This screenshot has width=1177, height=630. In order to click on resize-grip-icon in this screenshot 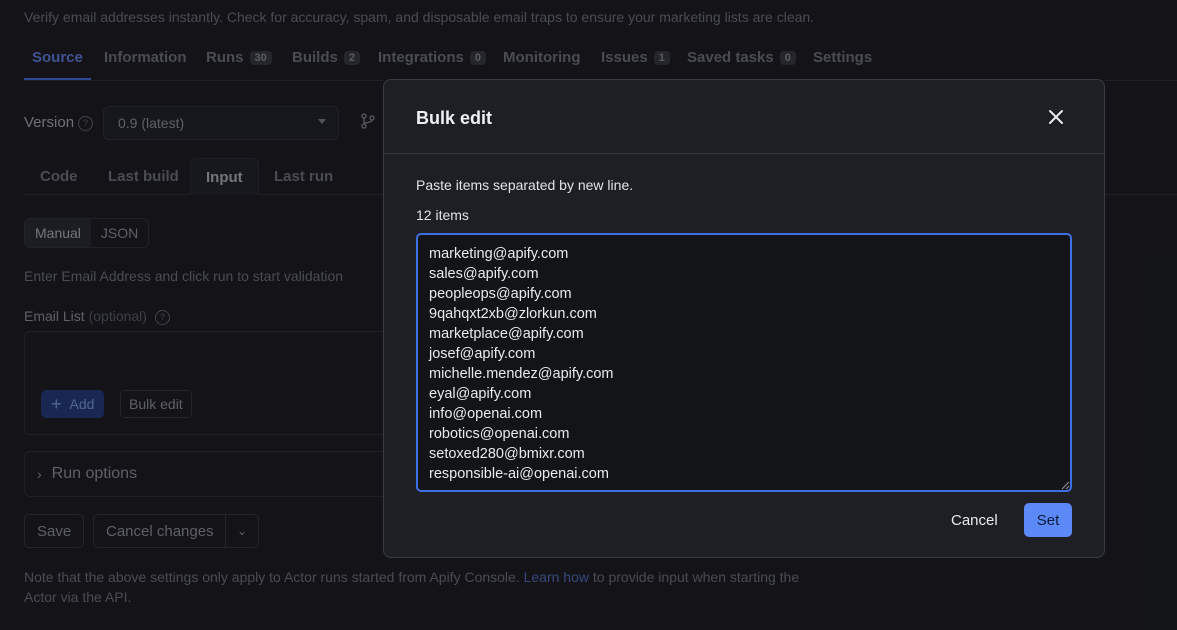, I will do `click(1065, 485)`.